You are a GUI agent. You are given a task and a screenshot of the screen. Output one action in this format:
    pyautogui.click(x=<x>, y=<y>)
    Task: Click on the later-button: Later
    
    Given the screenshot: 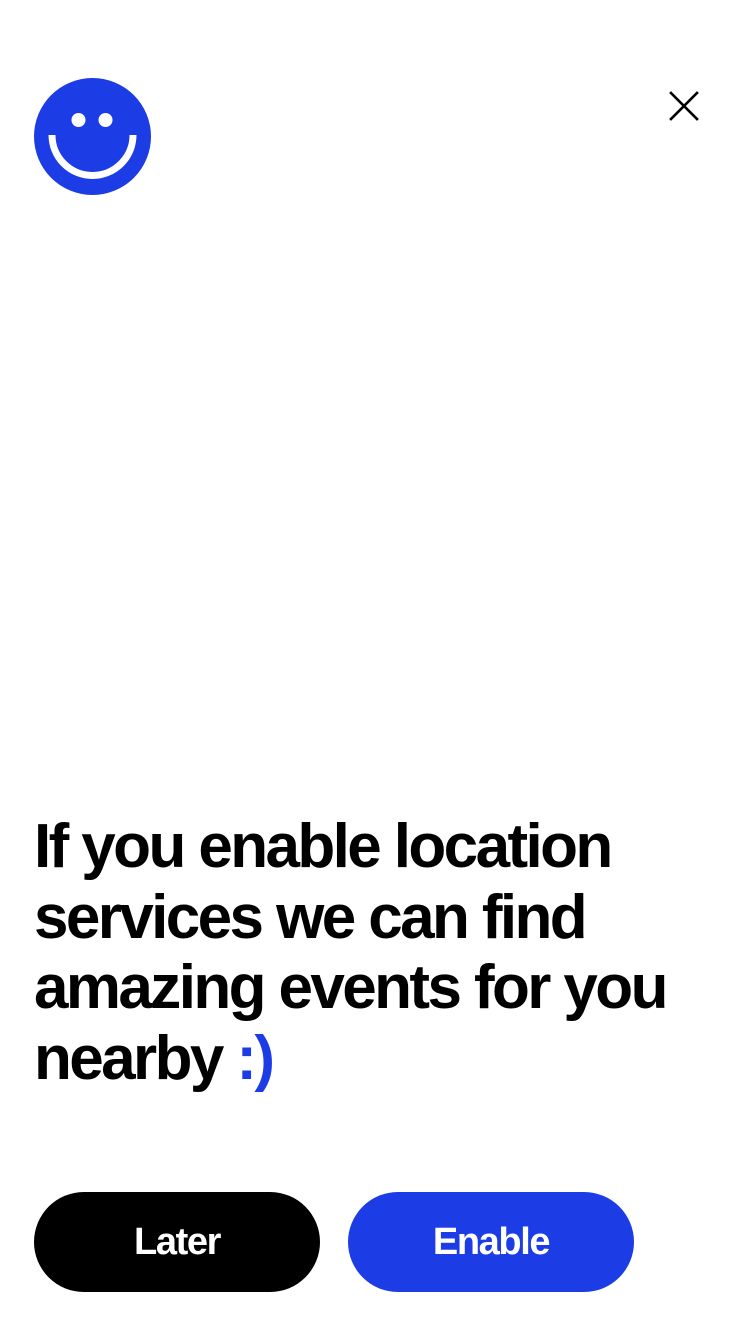 What is the action you would take?
    pyautogui.click(x=177, y=1242)
    